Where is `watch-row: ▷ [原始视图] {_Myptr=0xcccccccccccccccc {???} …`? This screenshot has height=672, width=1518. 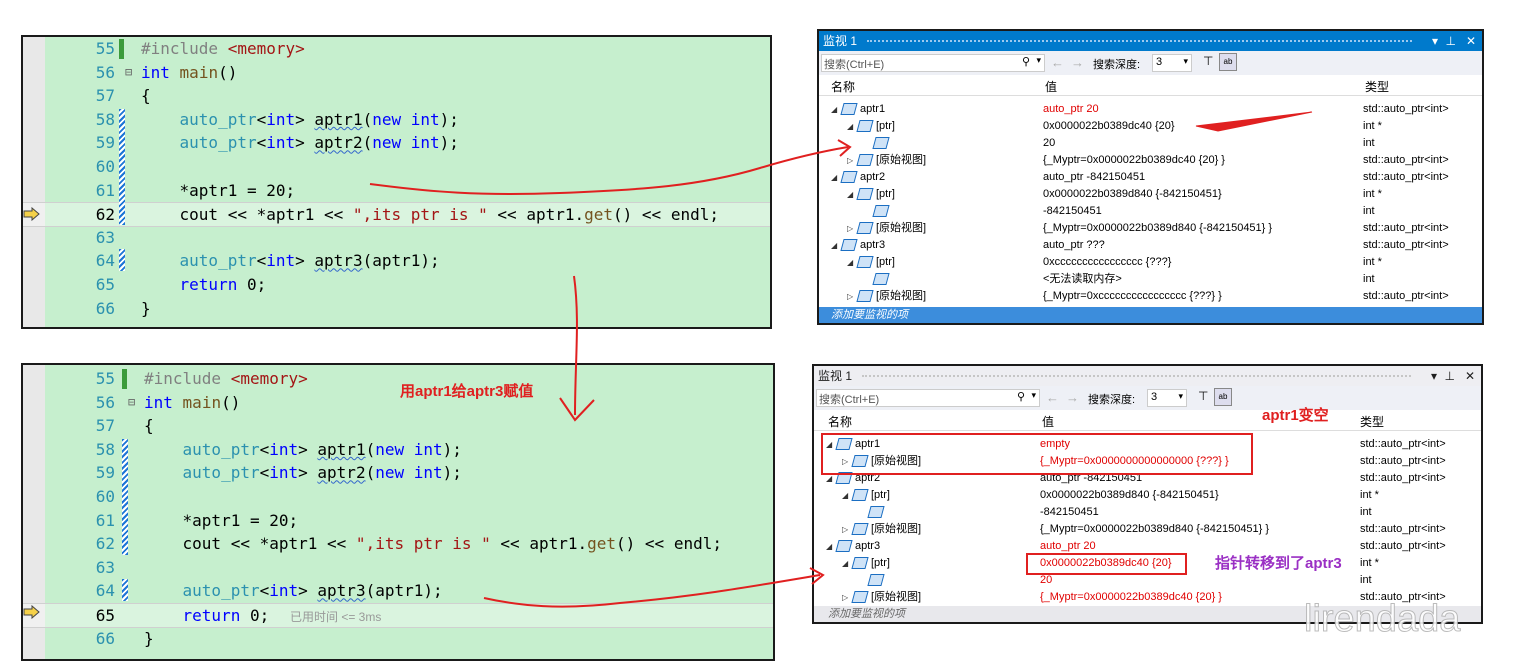
watch-row: ▷ [原始视图] {_Myptr=0xcccccccccccccccc {???} … is located at coordinates (1150, 296).